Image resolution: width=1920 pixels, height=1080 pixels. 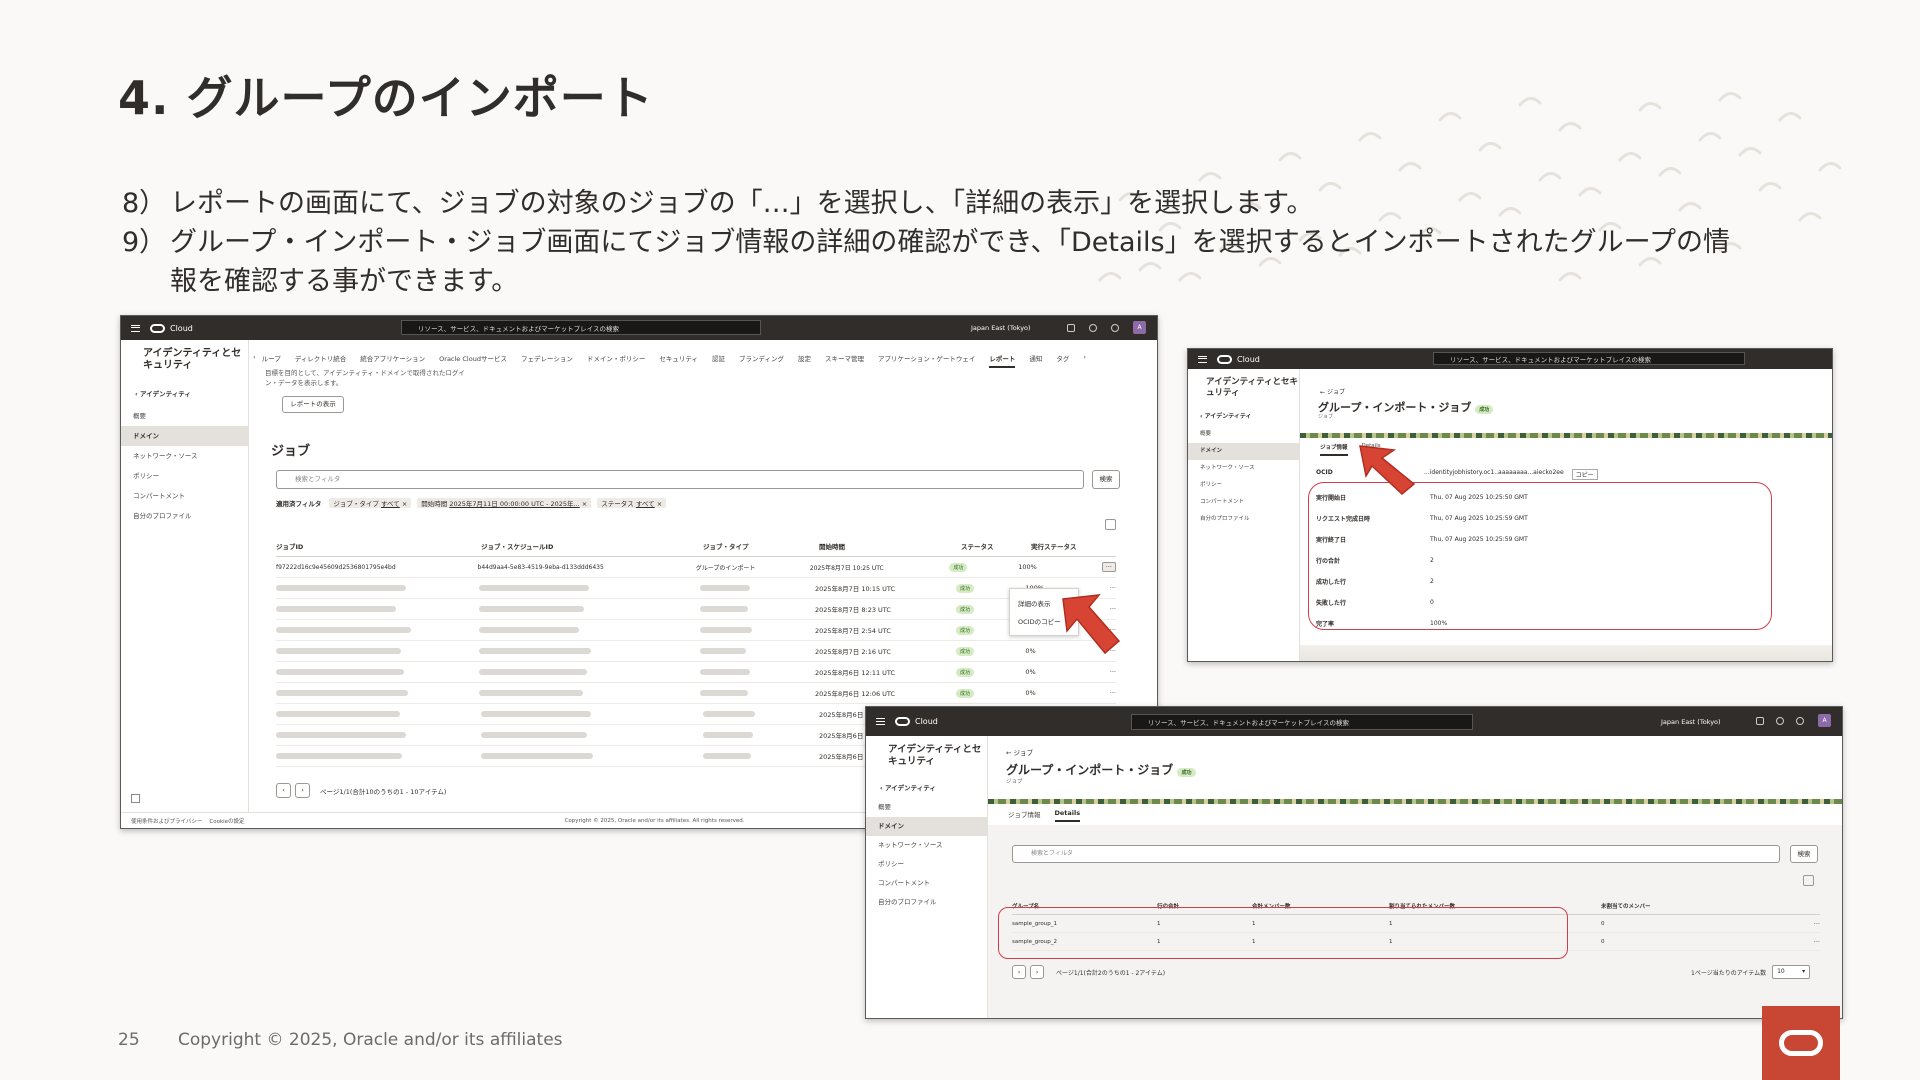 I want to click on table-cell: 2025年8月7日 10:15 UTC, so click(x=855, y=589).